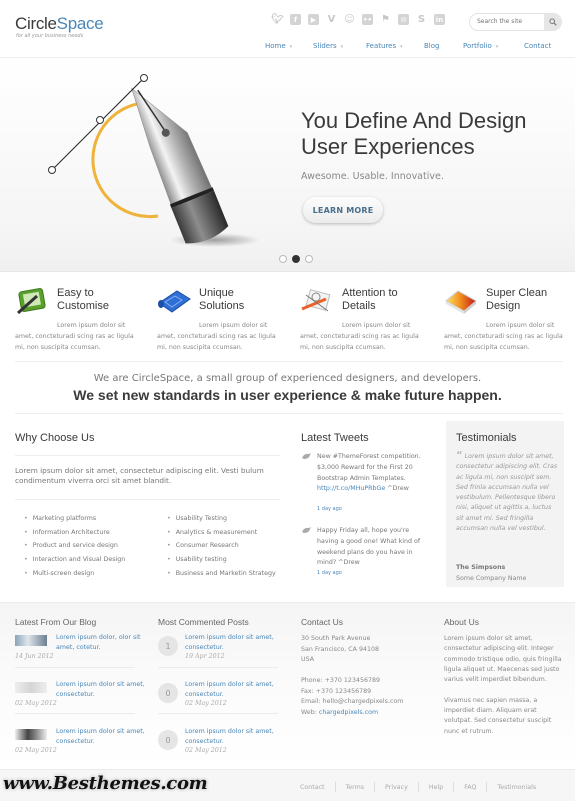 The image size is (575, 801). What do you see at coordinates (516, 787) in the screenshot?
I see `footer-link-testimonials: Testimonials` at bounding box center [516, 787].